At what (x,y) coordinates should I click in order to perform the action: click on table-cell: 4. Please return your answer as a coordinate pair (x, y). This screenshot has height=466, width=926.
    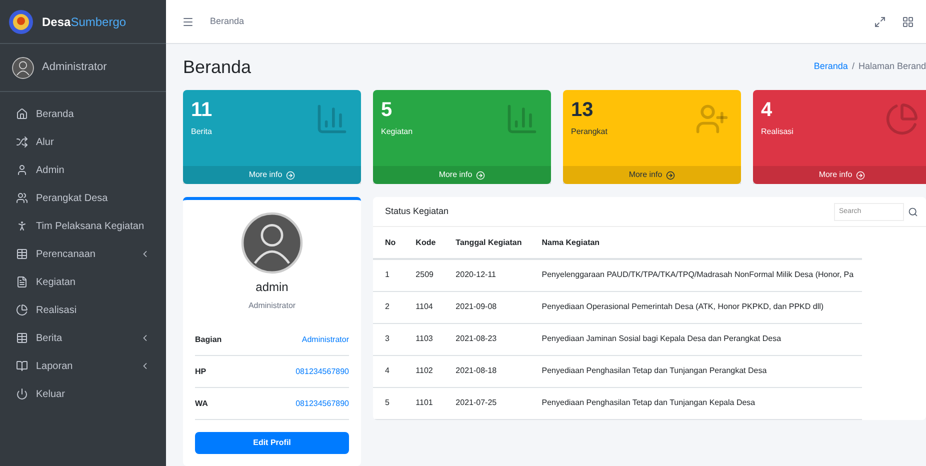
    Looking at the image, I should click on (388, 371).